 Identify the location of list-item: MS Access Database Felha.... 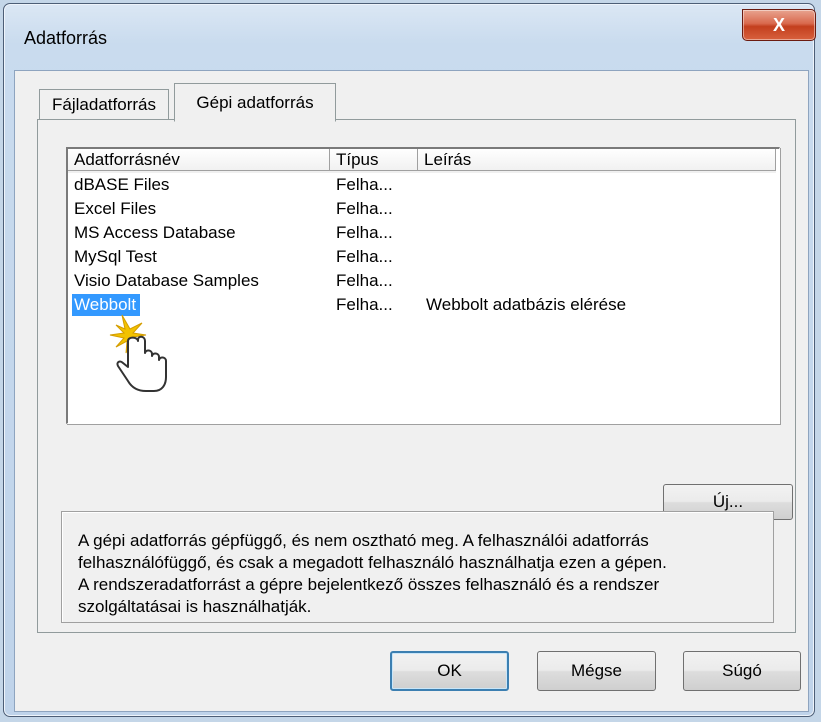
(422, 233).